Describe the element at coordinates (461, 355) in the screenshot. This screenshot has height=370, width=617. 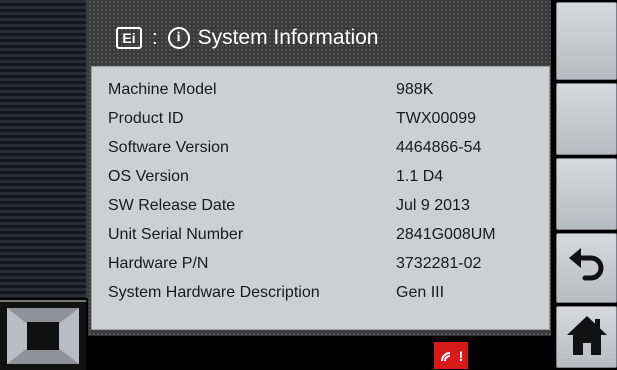
I see `alert-mark: !` at that location.